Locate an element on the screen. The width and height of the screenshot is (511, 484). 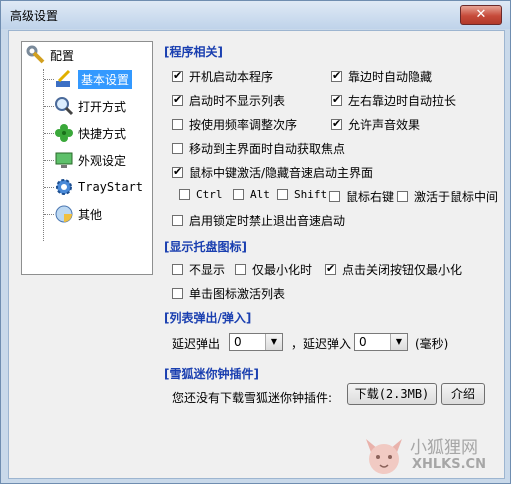
checkbox-label: 鼠标右键 is located at coordinates (370, 197).